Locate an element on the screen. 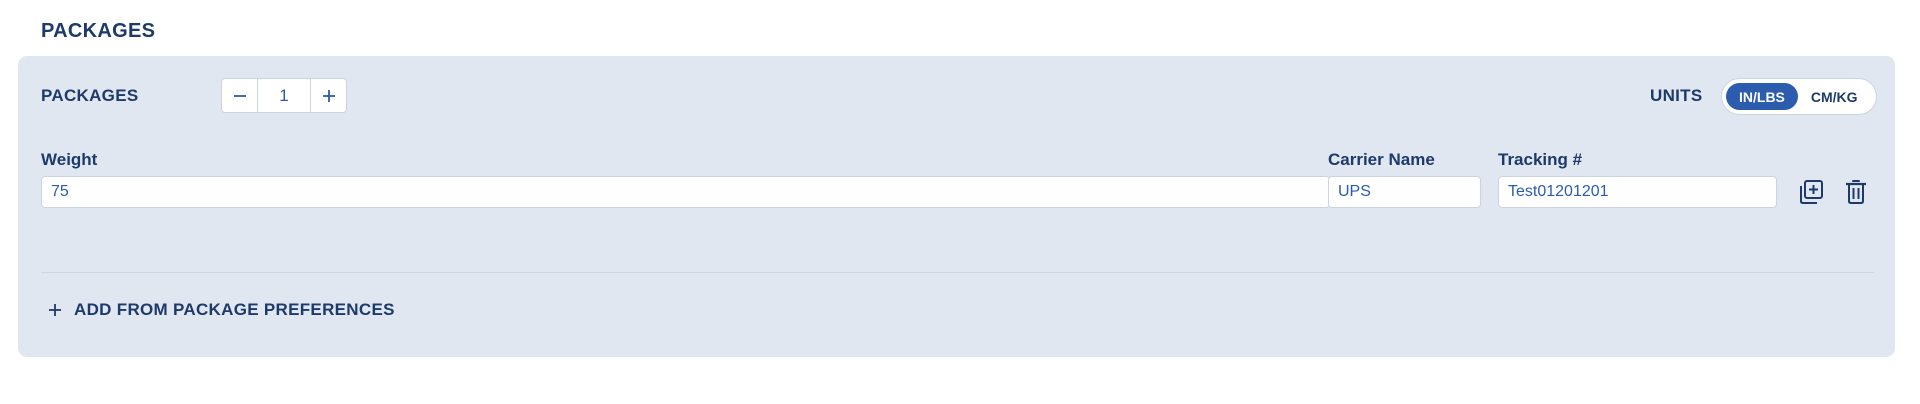  weight-label: Weight is located at coordinates (69, 159).